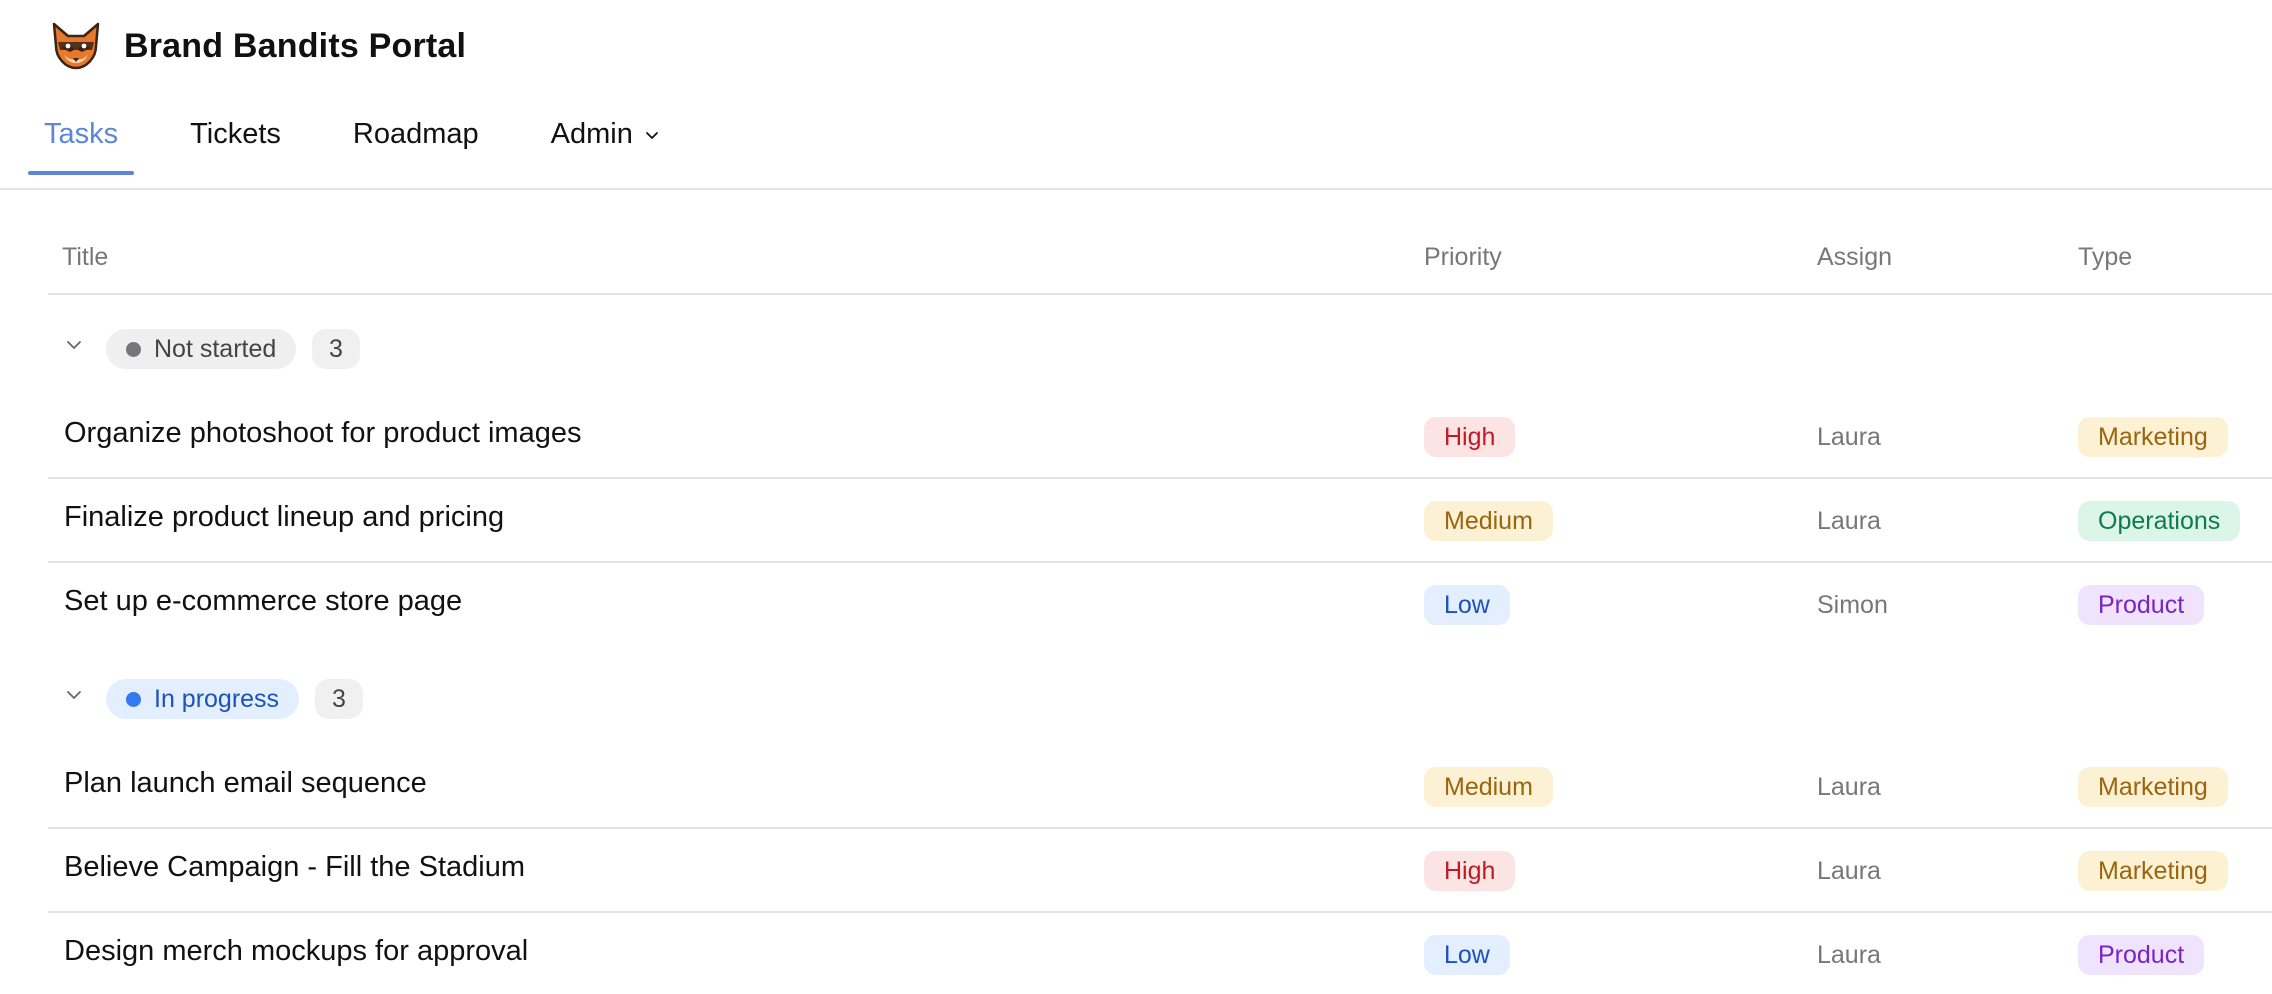  Describe the element at coordinates (85, 257) in the screenshot. I see `column-header-title: Title` at that location.